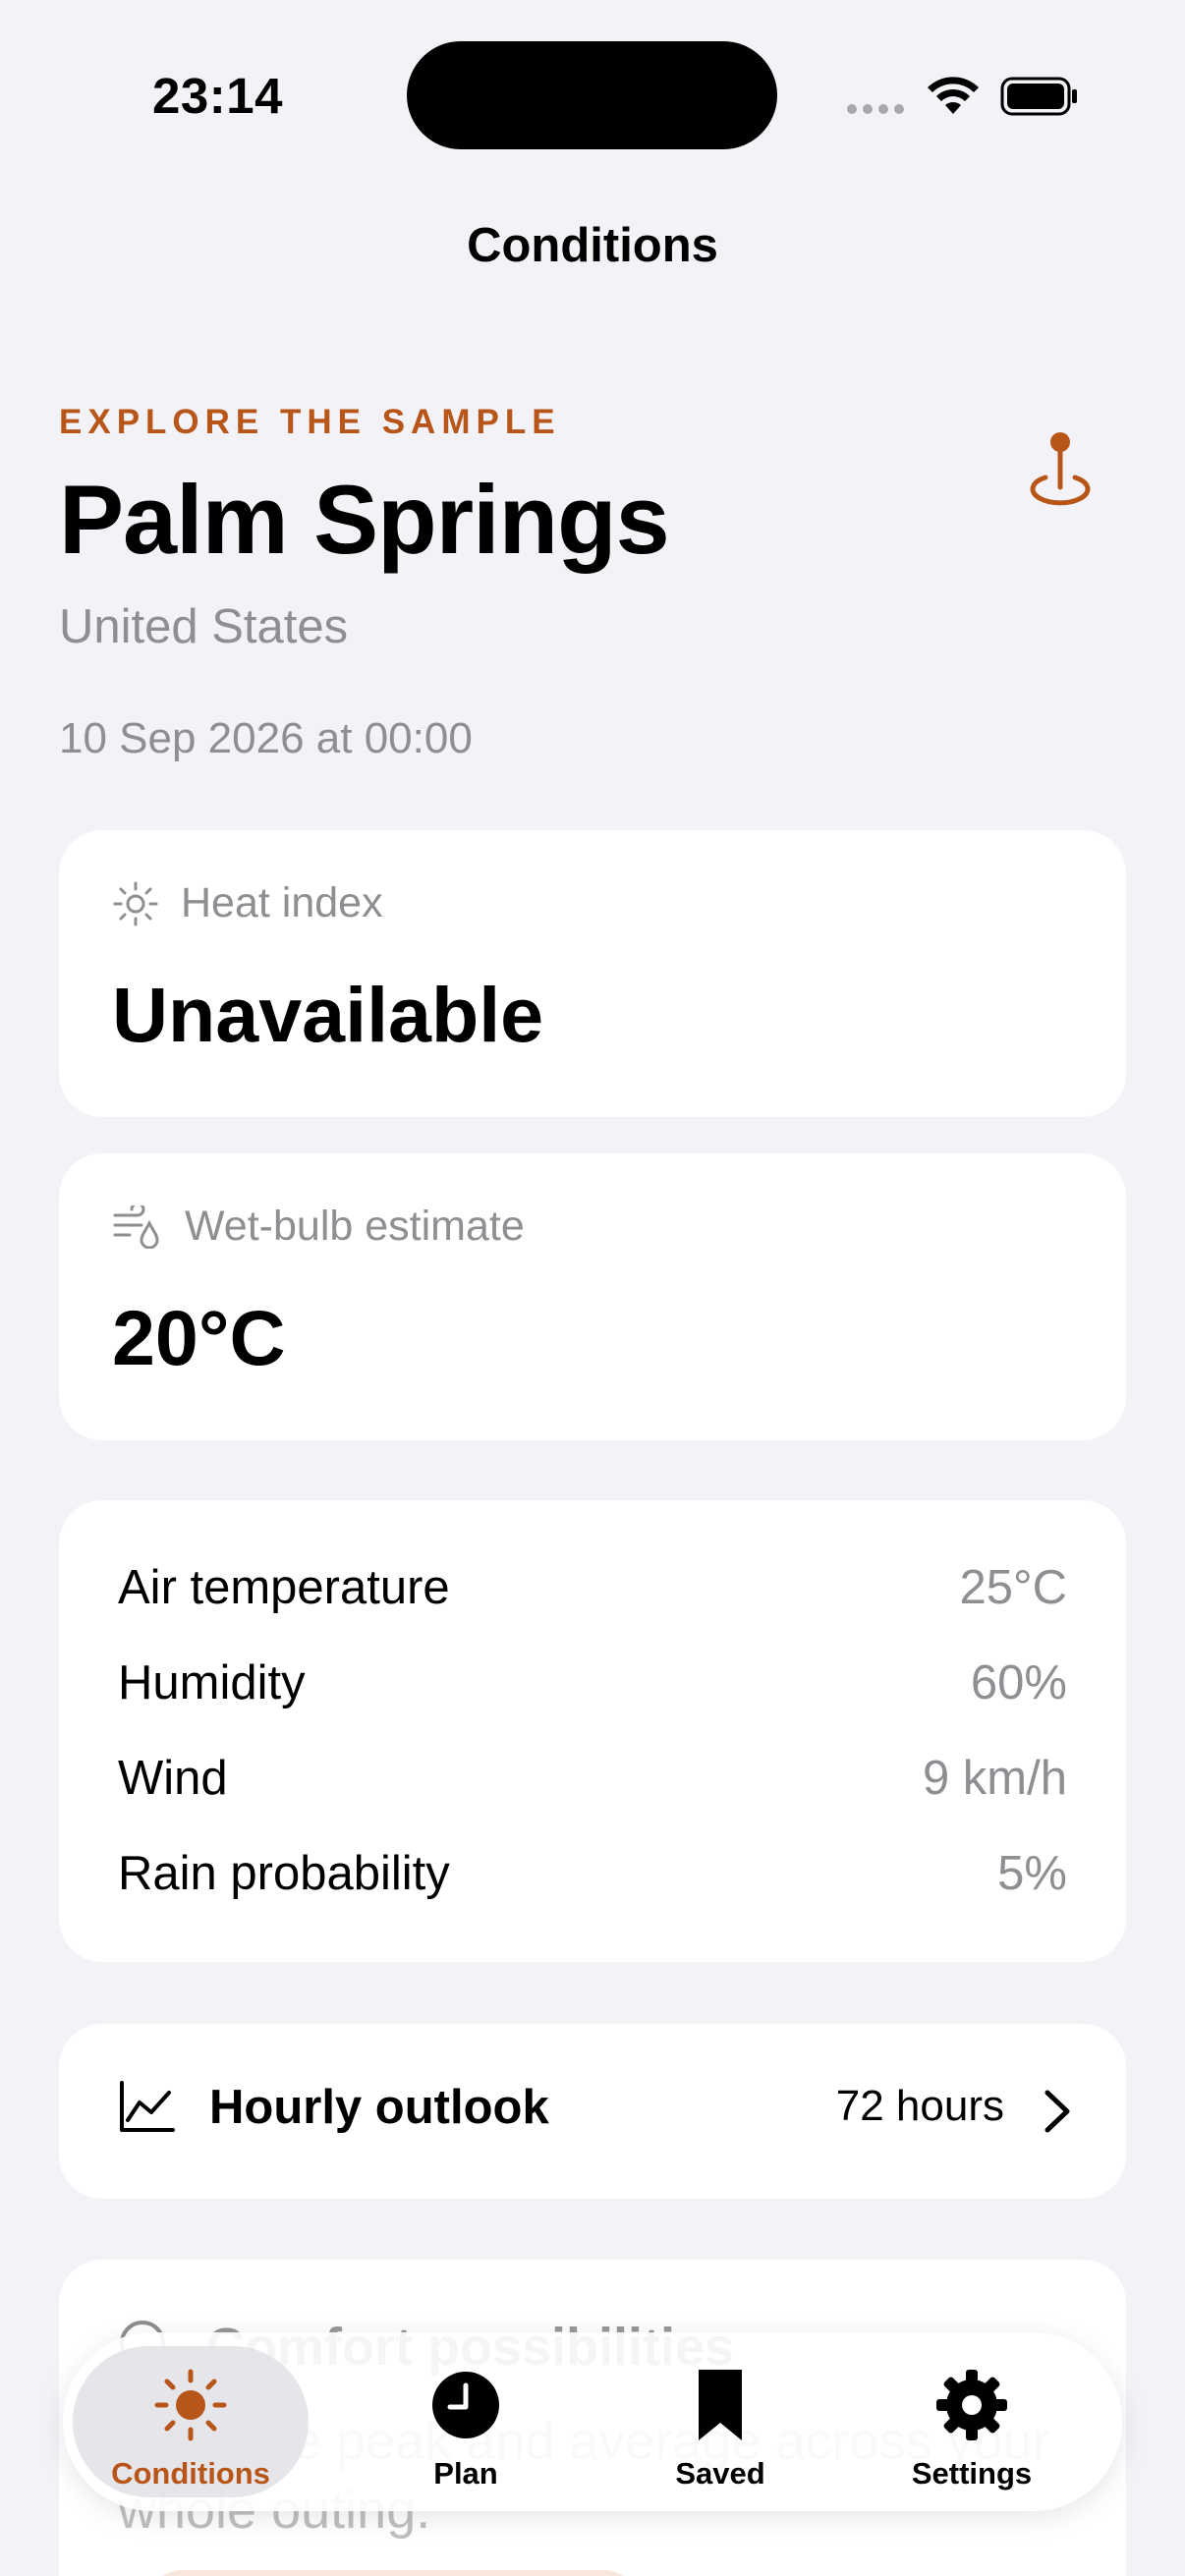 The image size is (1185, 2576). I want to click on detail-row-humidity: Humidity 60%, so click(592, 1682).